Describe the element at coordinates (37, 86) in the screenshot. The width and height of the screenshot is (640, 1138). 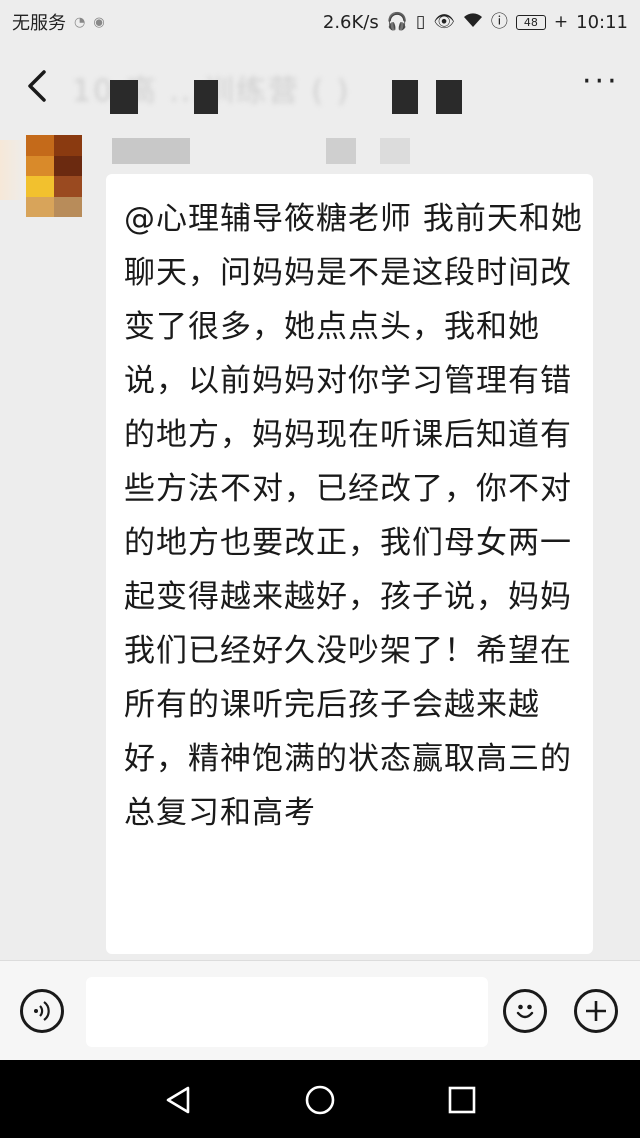
I see `back-arrow-icon` at that location.